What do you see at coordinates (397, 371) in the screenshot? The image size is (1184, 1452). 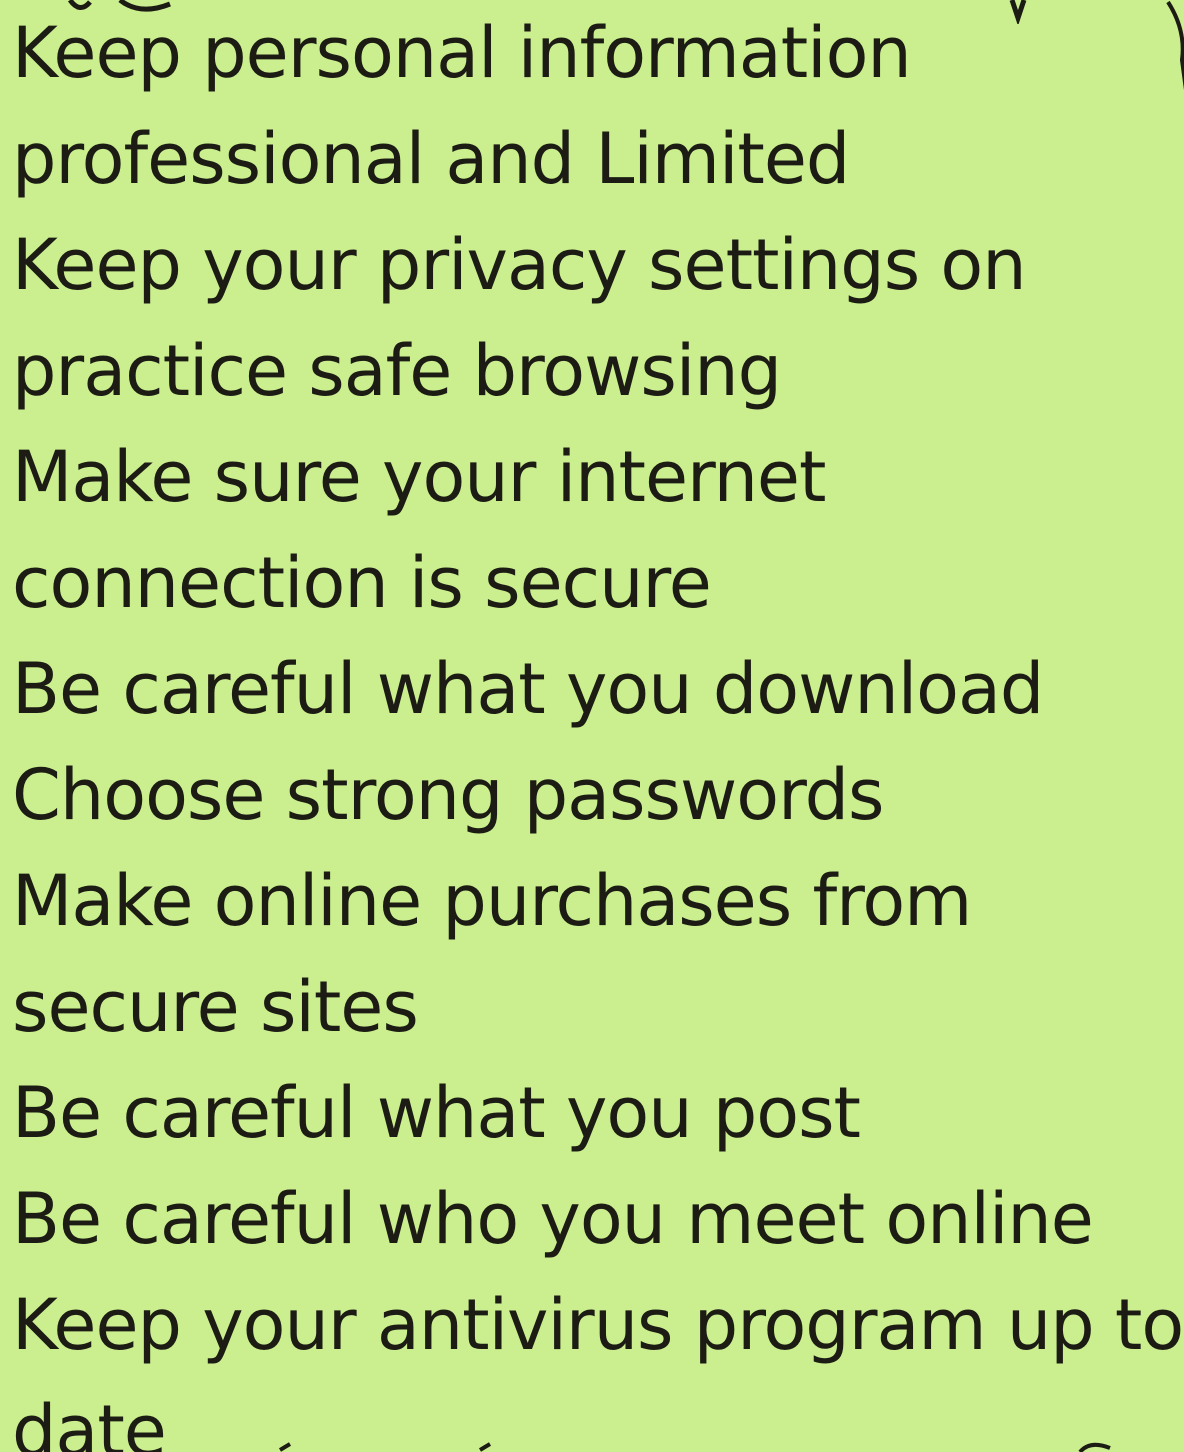 I see `tip-line: practice safe browsing` at bounding box center [397, 371].